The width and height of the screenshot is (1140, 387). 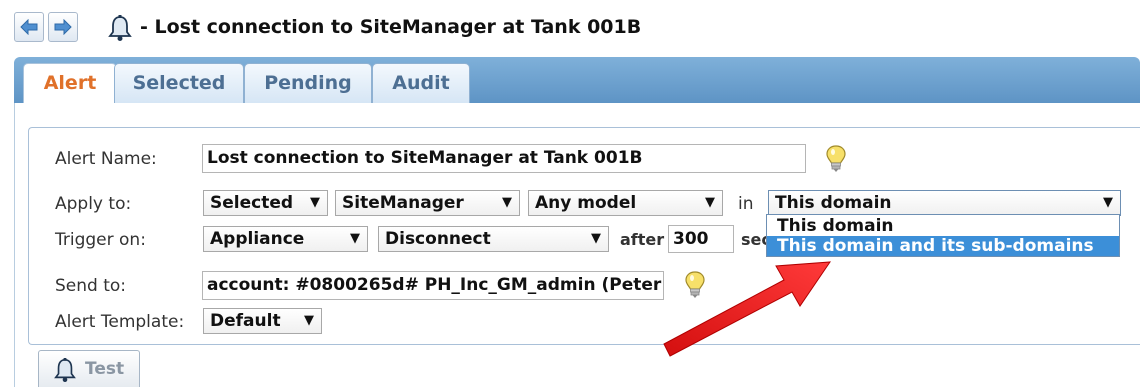 What do you see at coordinates (943, 246) in the screenshot?
I see `domain-option-sub-domains: This domain and its sub-domains` at bounding box center [943, 246].